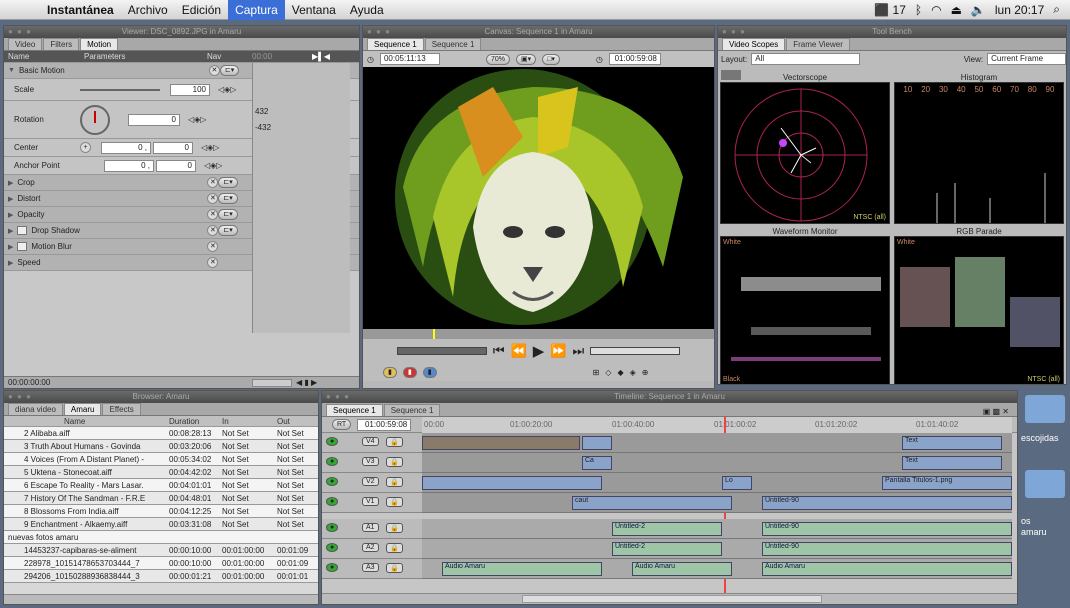 The width and height of the screenshot is (1070, 608). I want to click on zoom-buttons-icon: ◀ ▮ ▶, so click(306, 382).